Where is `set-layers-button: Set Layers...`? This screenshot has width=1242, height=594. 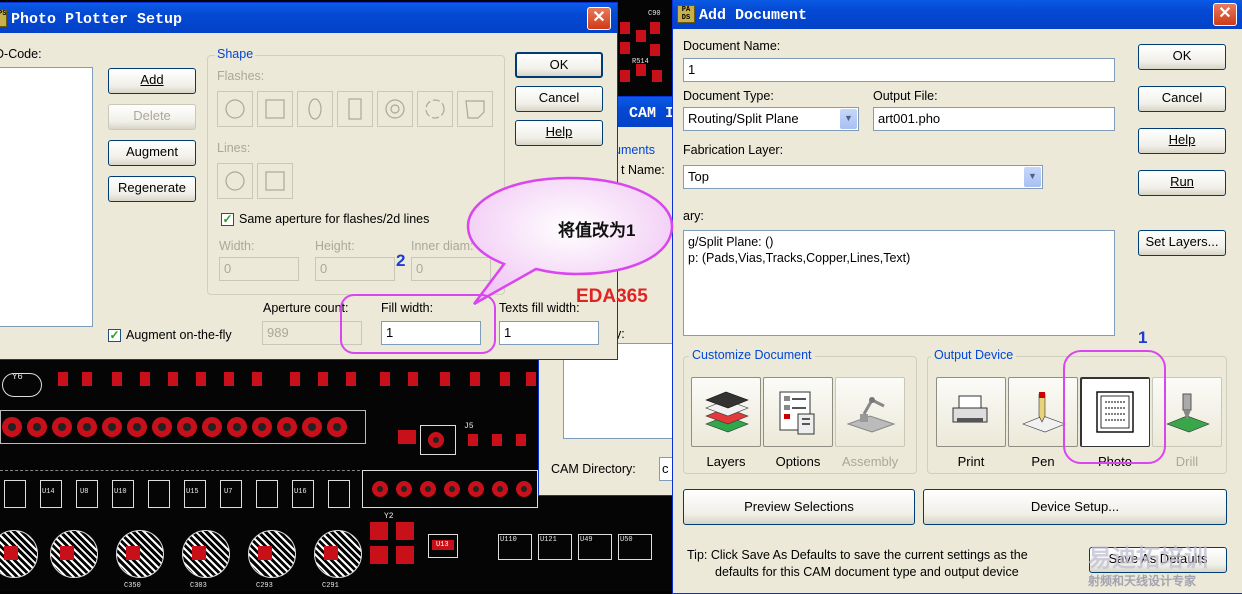
set-layers-button: Set Layers... is located at coordinates (1182, 243).